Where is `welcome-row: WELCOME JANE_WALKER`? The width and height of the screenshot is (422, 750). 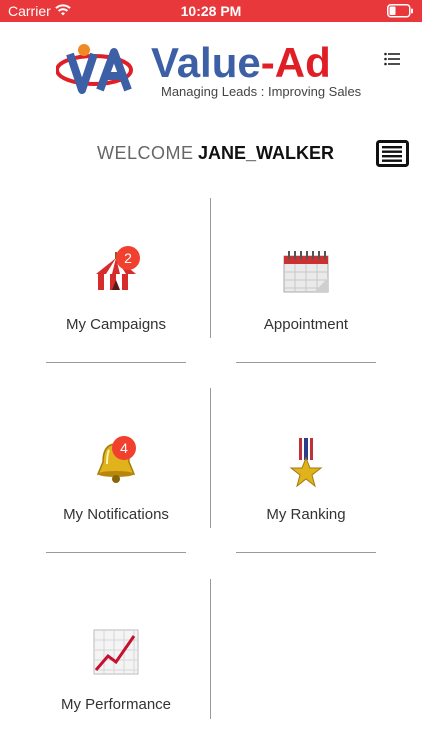
welcome-row: WELCOME JANE_WALKER is located at coordinates (211, 155).